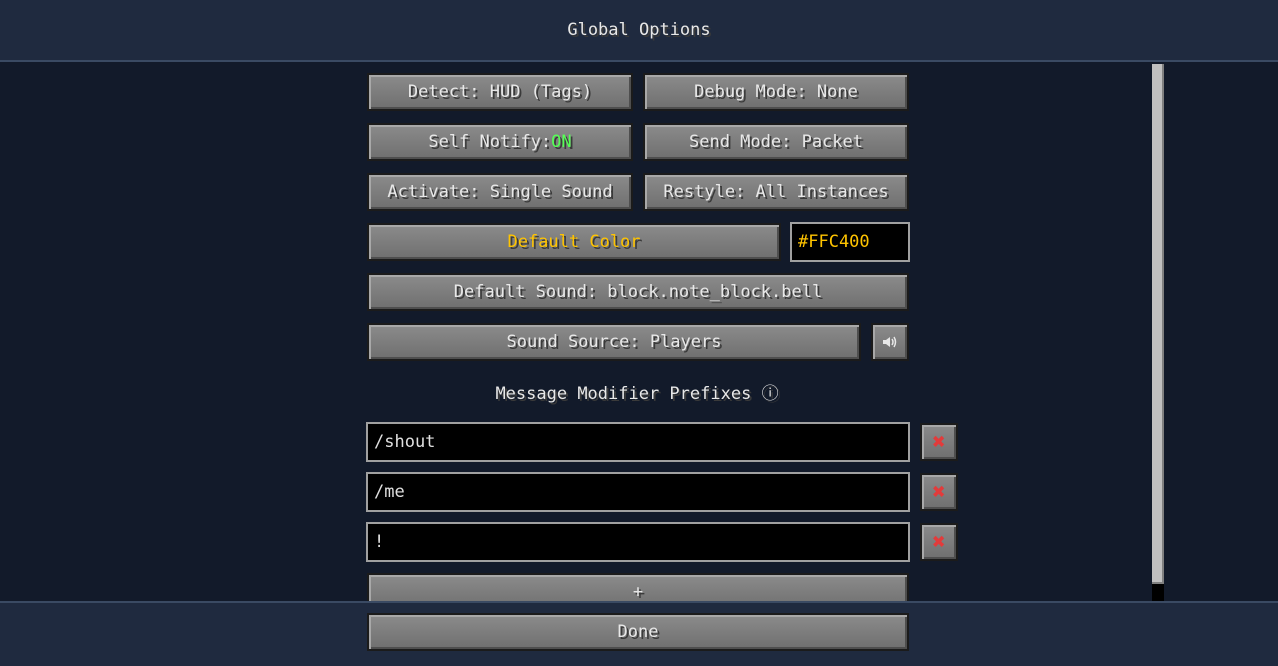 This screenshot has width=1278, height=666. I want to click on debug-mode-button: Debug Mode: None, so click(776, 92).